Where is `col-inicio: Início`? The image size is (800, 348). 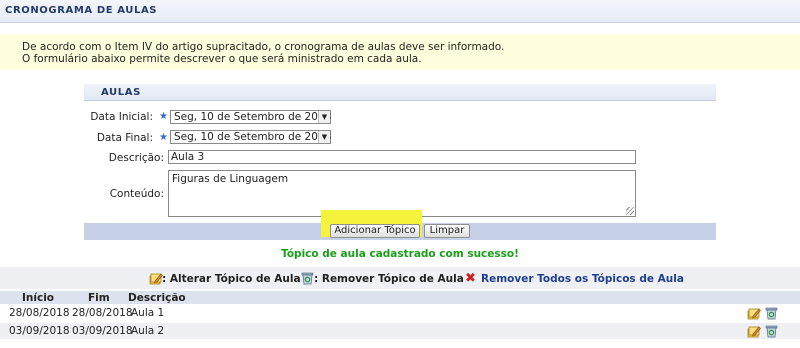 col-inicio: Início is located at coordinates (38, 298).